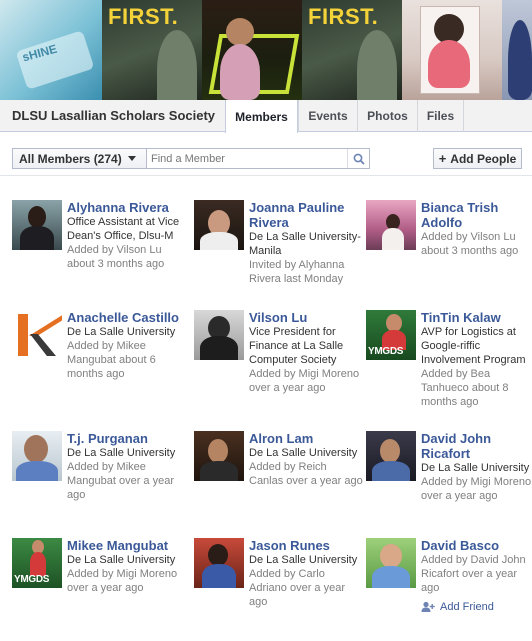 The height and width of the screenshot is (641, 532). Describe the element at coordinates (476, 215) in the screenshot. I see `member-name: Bianca Trish Adolfo` at that location.